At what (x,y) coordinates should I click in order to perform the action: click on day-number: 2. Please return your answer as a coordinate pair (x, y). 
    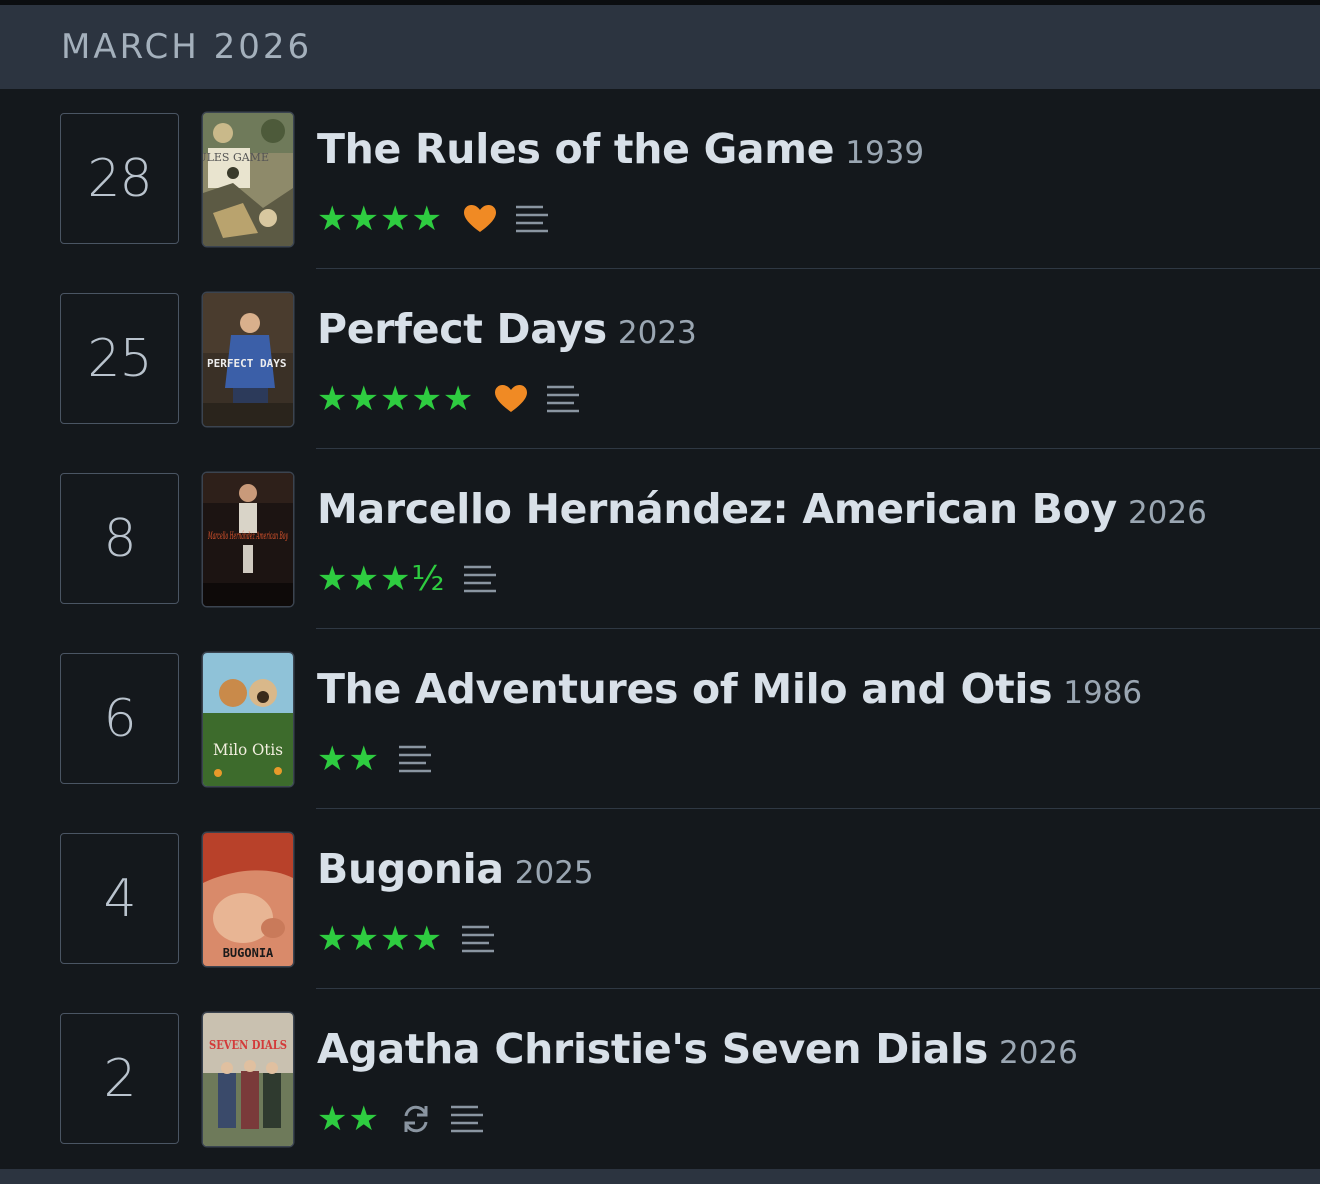
    Looking at the image, I should click on (119, 1078).